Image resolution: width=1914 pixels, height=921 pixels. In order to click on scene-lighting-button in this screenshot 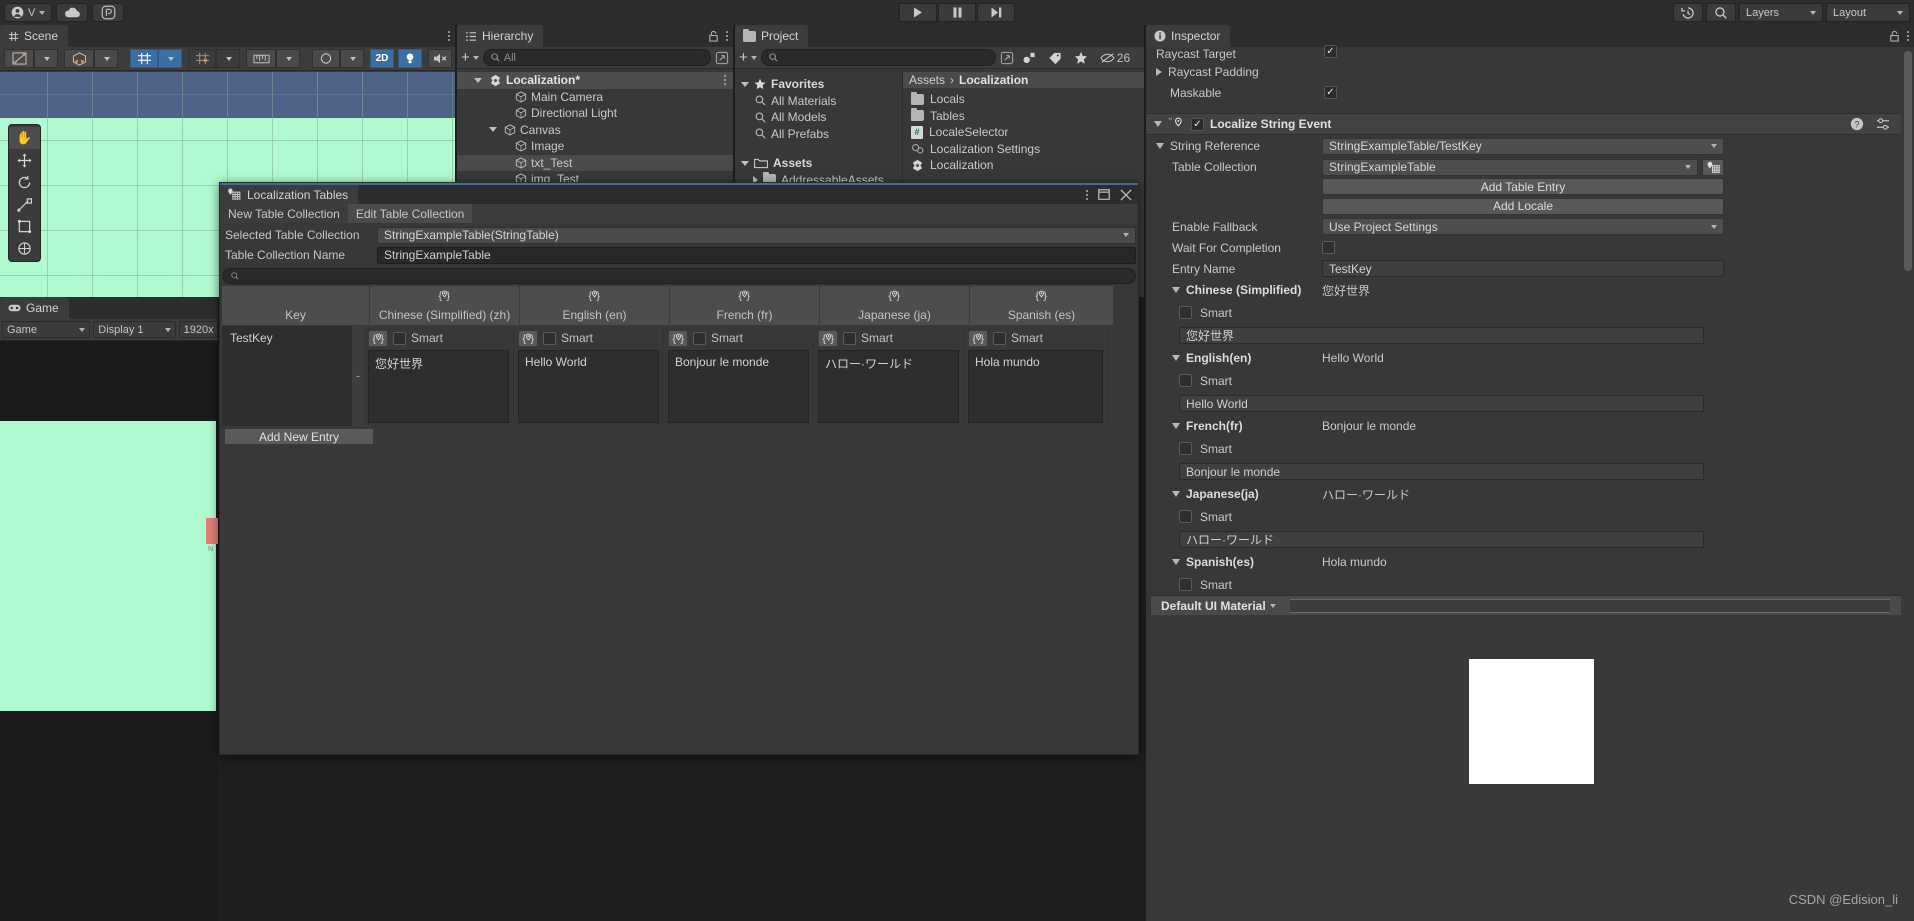, I will do `click(410, 58)`.